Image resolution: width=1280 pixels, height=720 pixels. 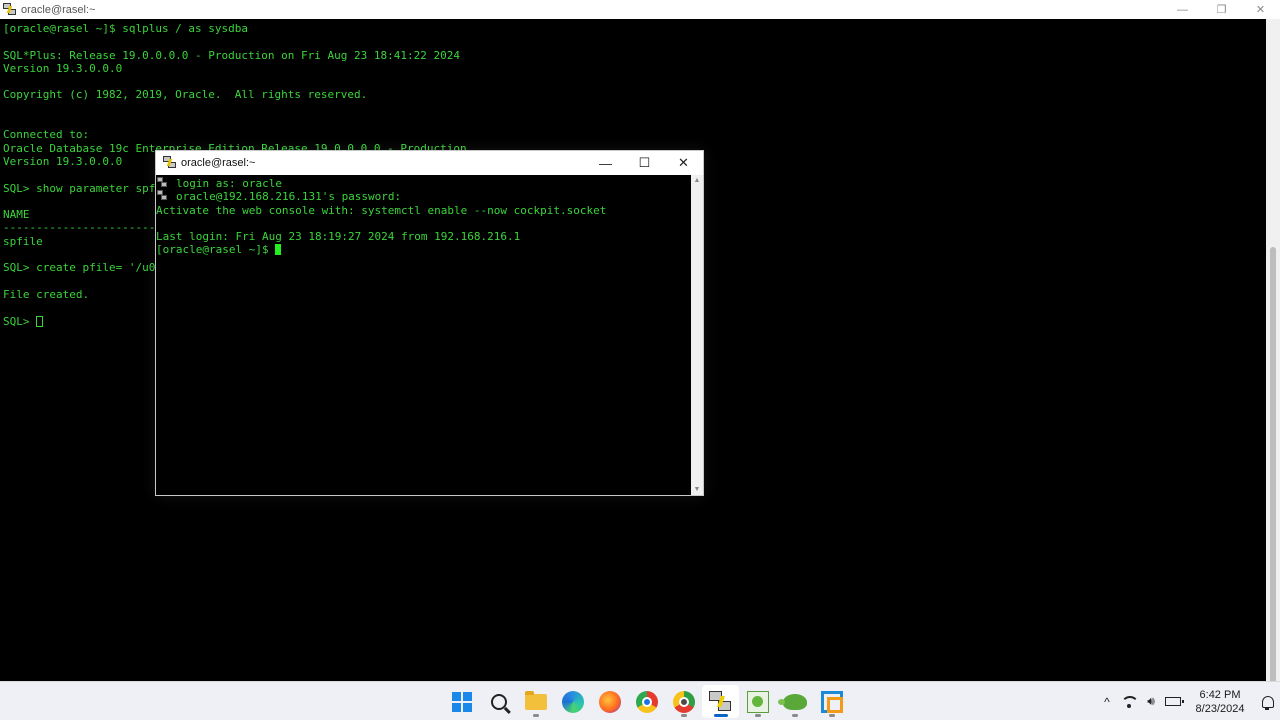 I want to click on dialog-maximize-button: ☐, so click(x=644, y=163).